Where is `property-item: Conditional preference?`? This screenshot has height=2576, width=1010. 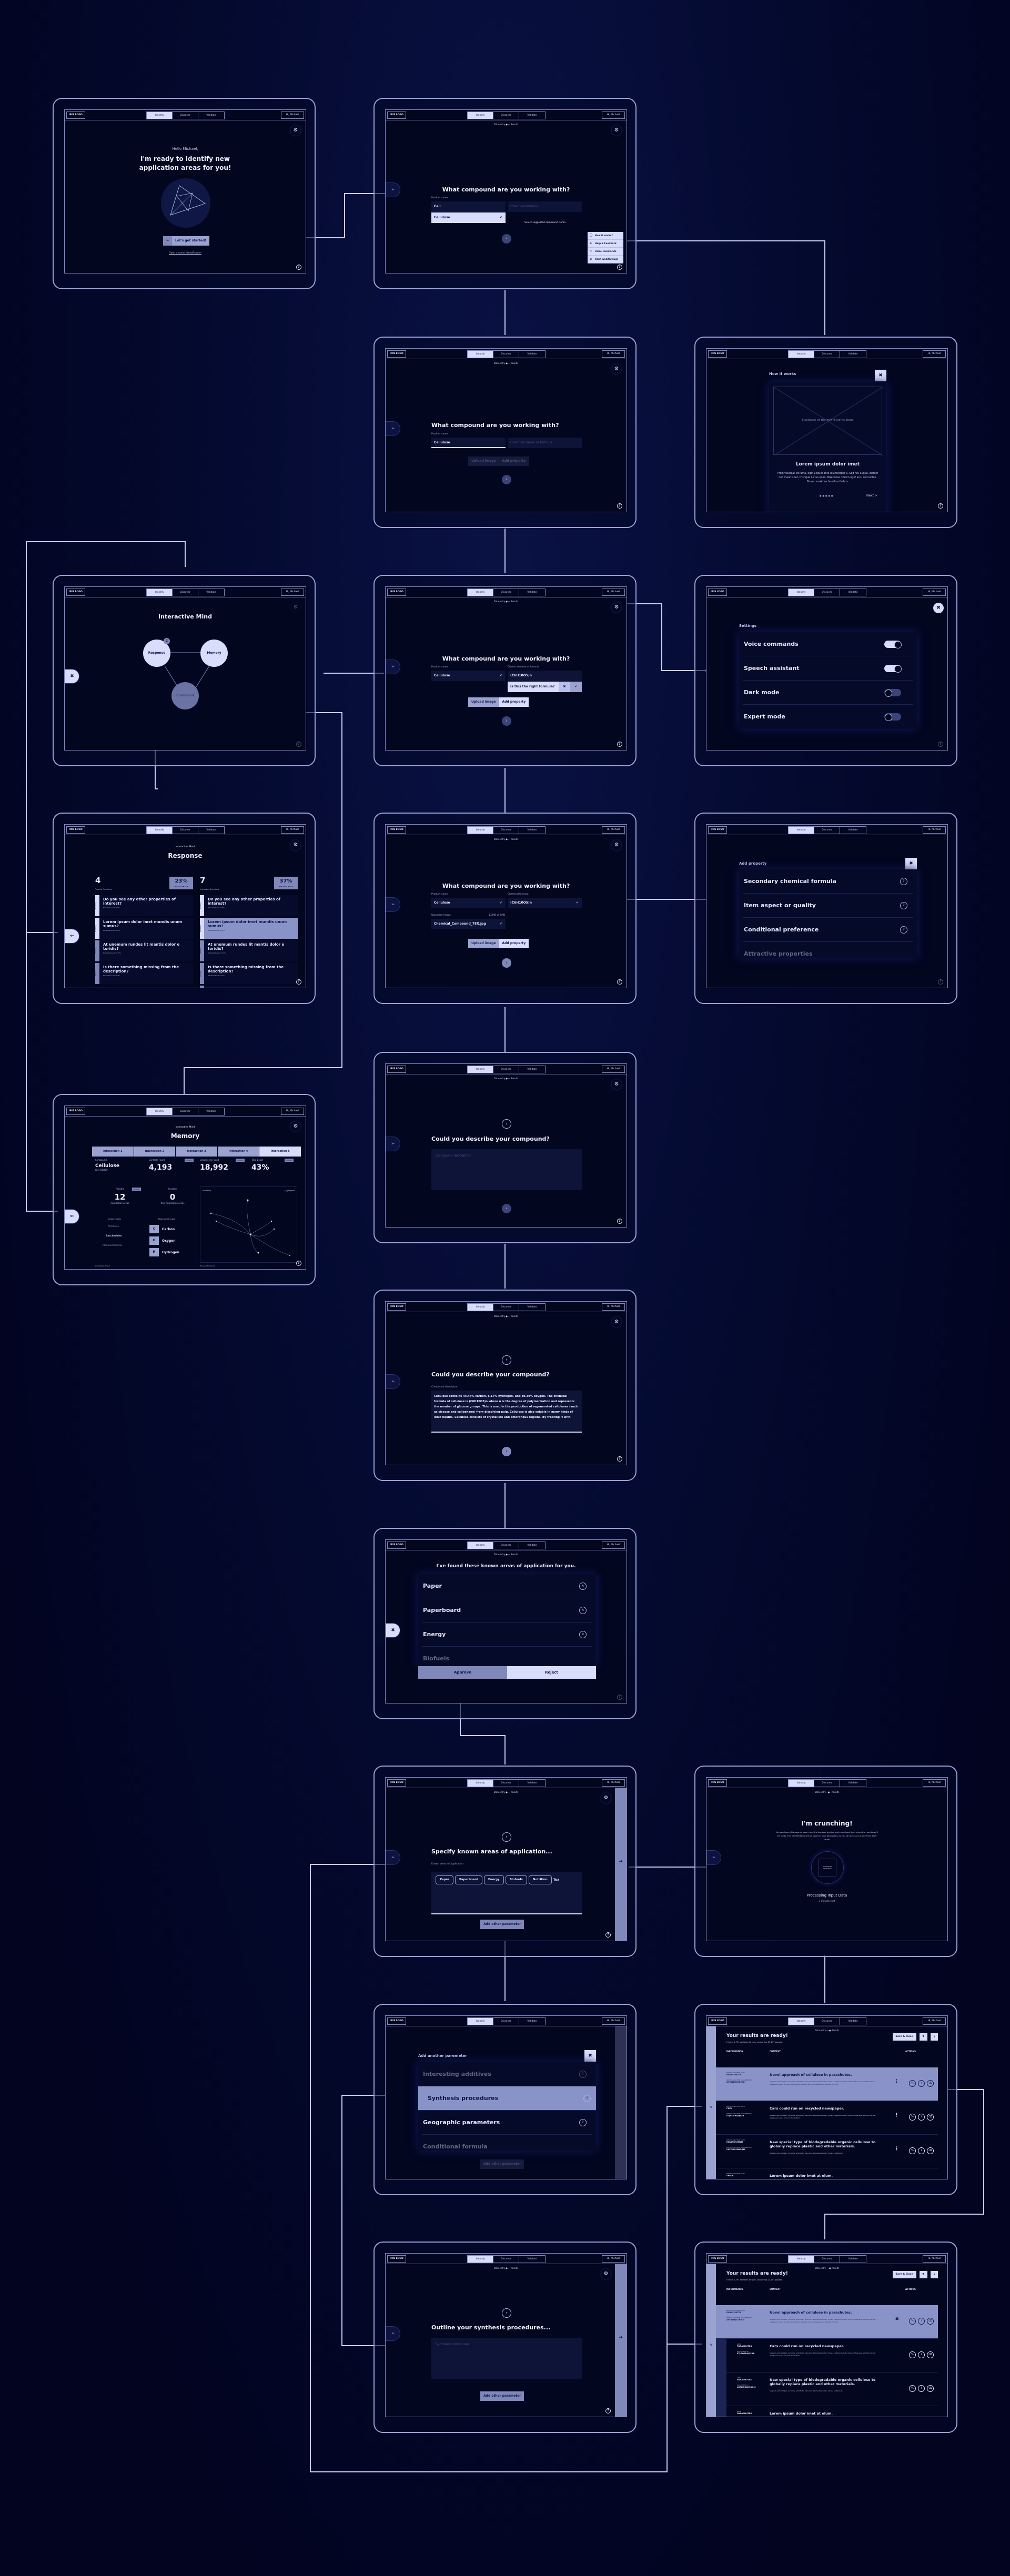
property-item: Conditional preference? is located at coordinates (828, 930).